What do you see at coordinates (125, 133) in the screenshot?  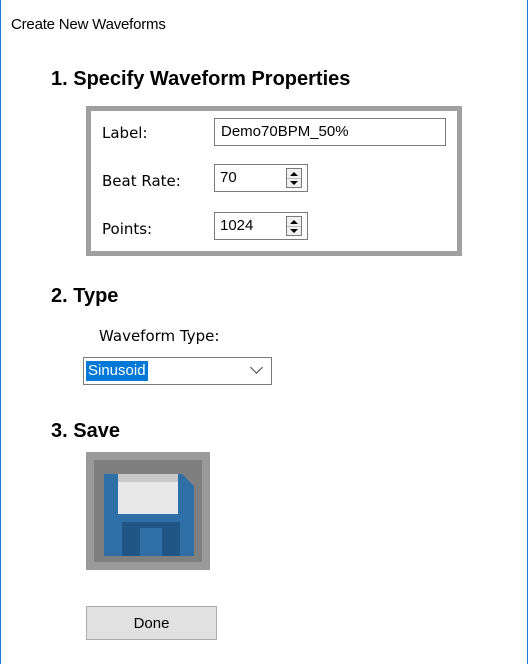 I see `label-caption: Label:` at bounding box center [125, 133].